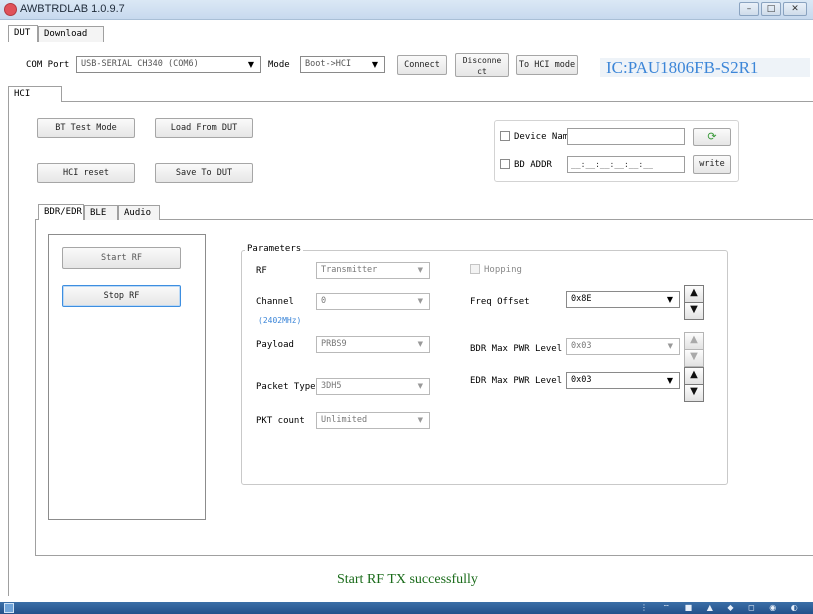 This screenshot has height=614, width=813. I want to click on mode-value: Boot->HCI, so click(328, 64).